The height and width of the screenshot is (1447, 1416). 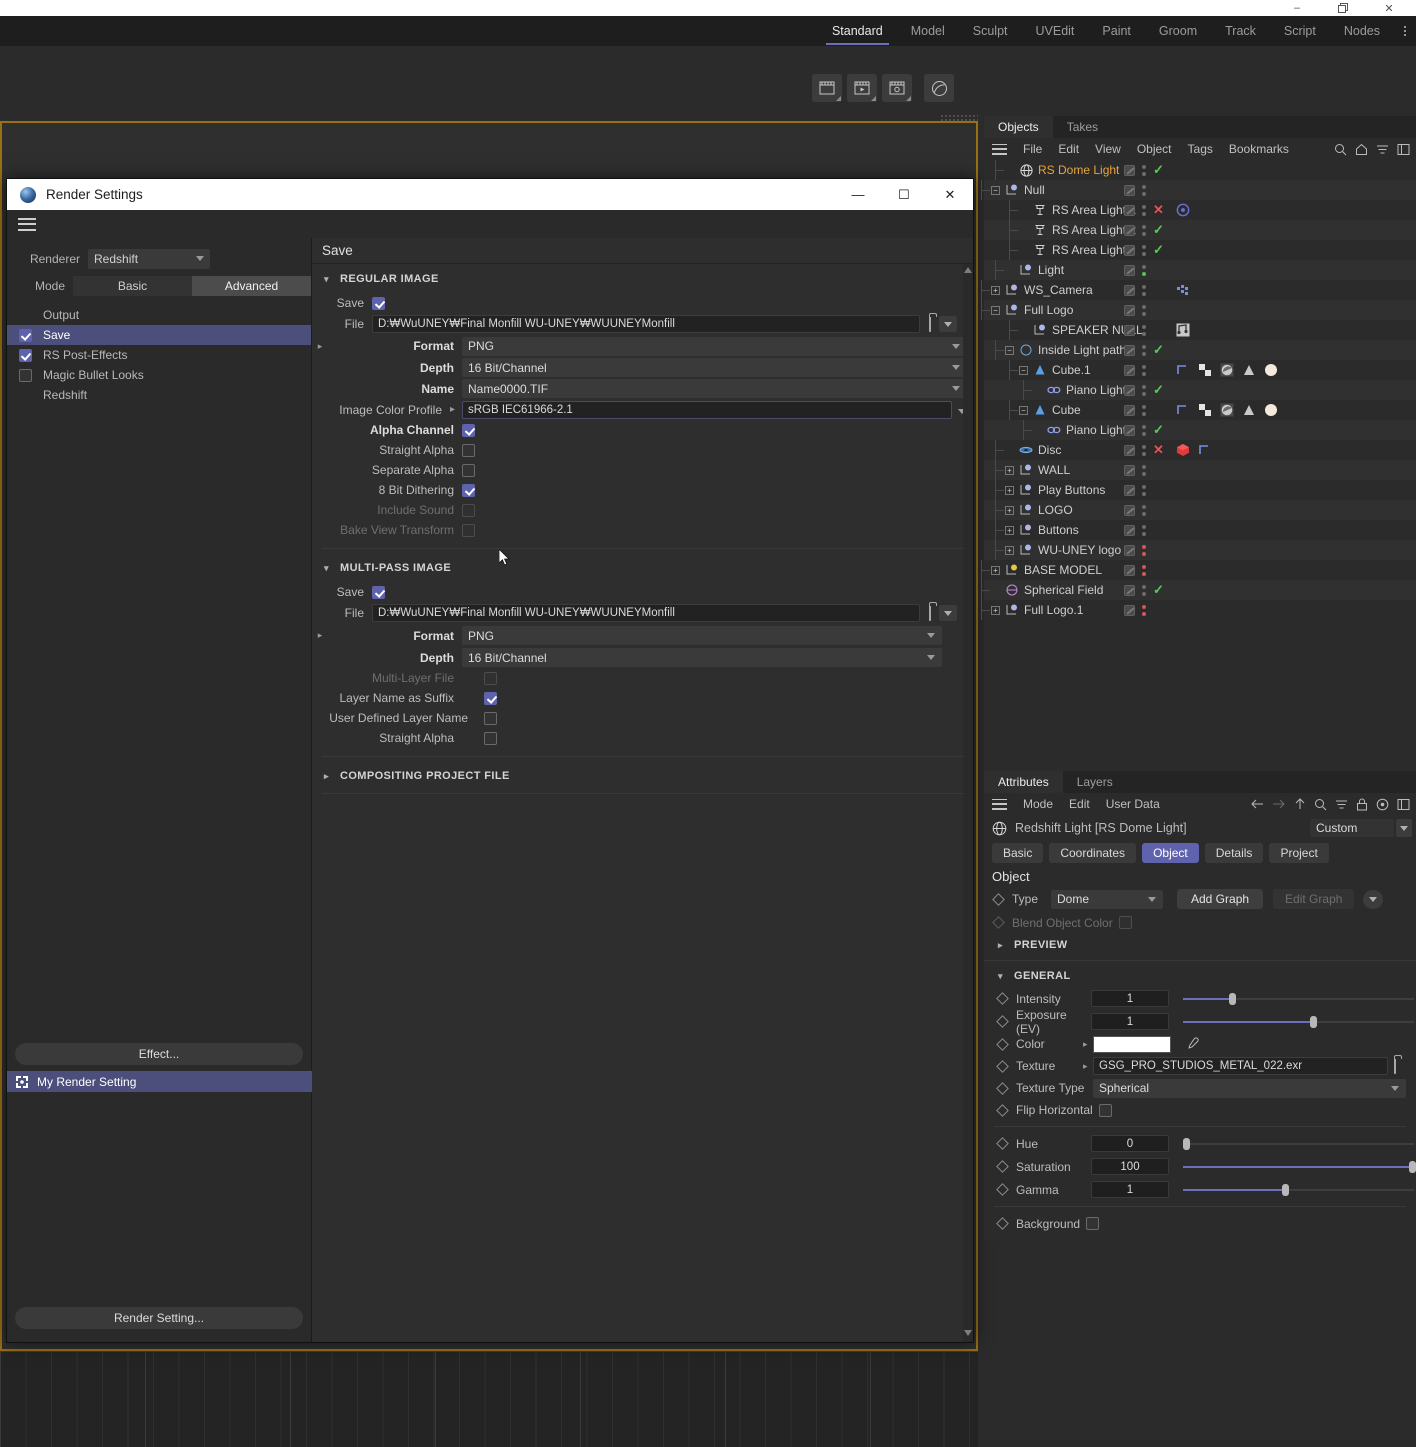 I want to click on preset-dropdown-arrow, so click(x=1404, y=828).